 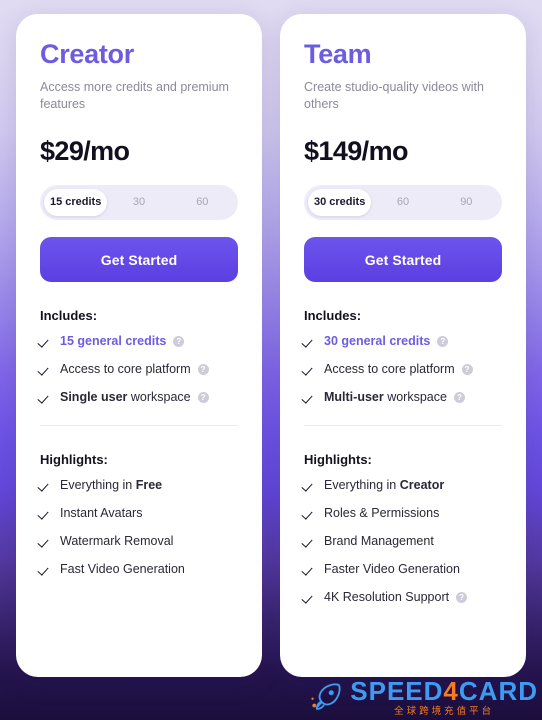 I want to click on plan-name: Team, so click(x=338, y=54).